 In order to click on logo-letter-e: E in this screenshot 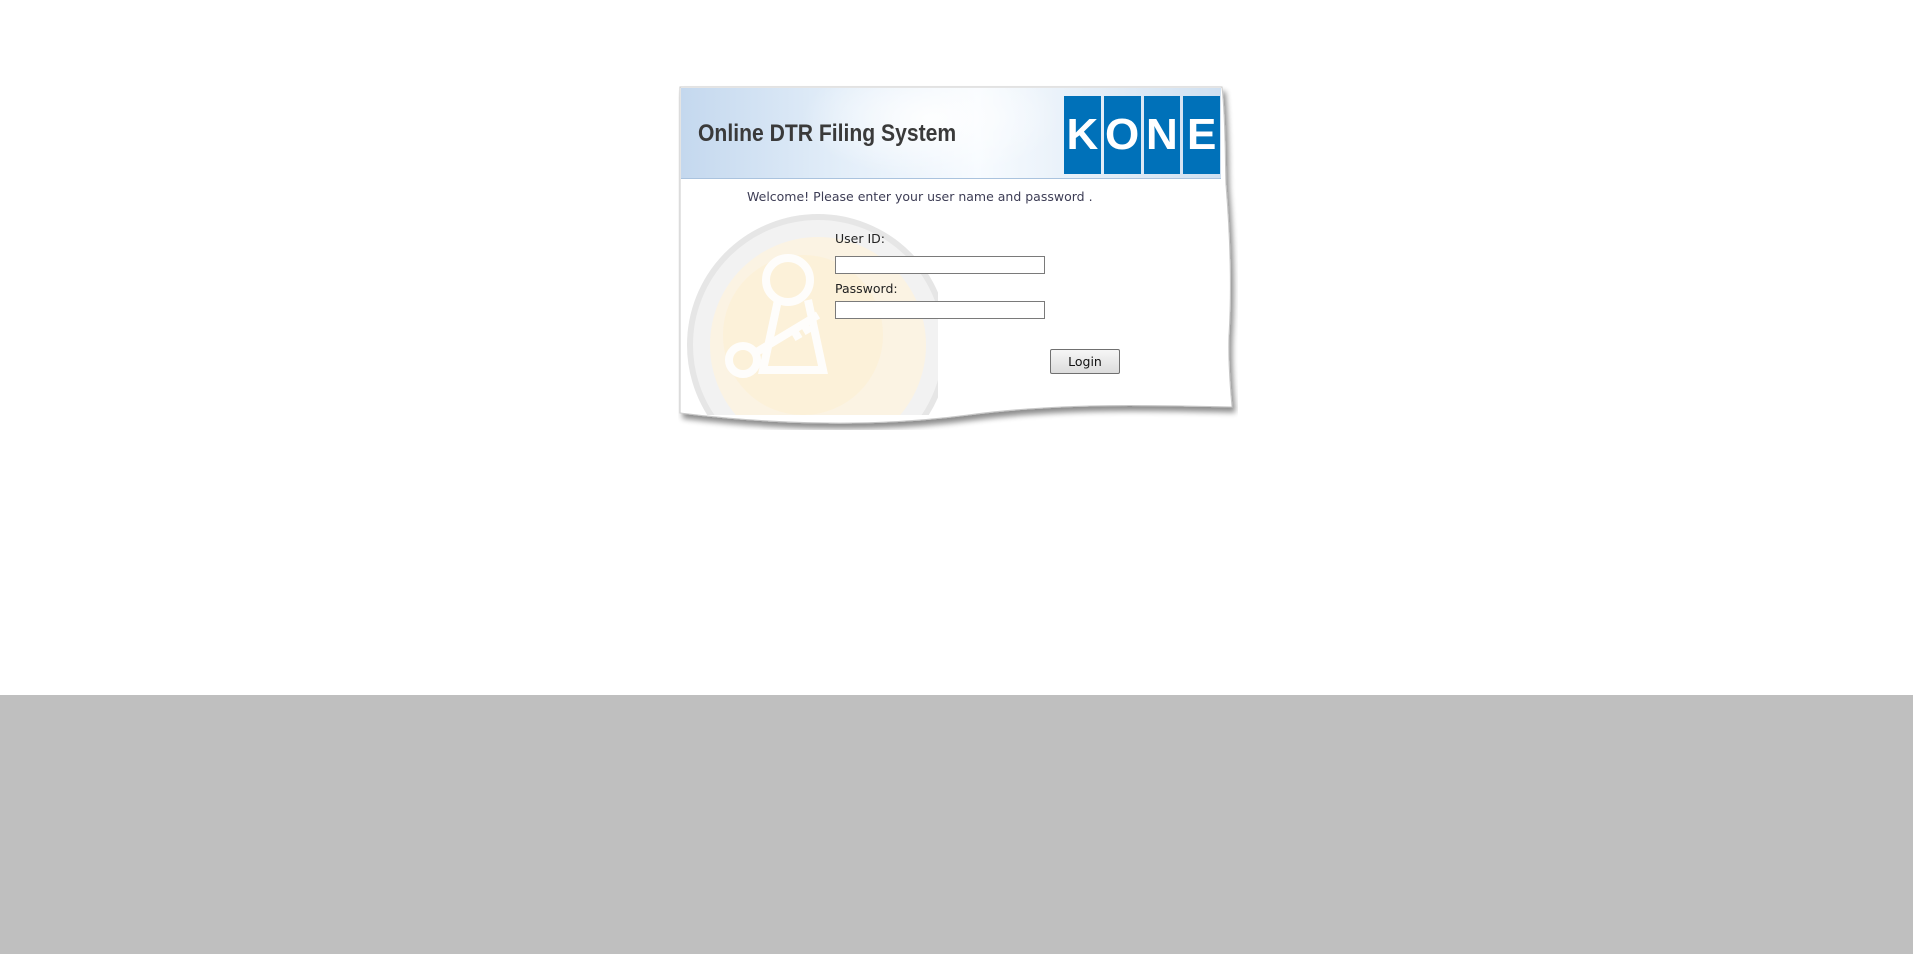, I will do `click(1201, 135)`.